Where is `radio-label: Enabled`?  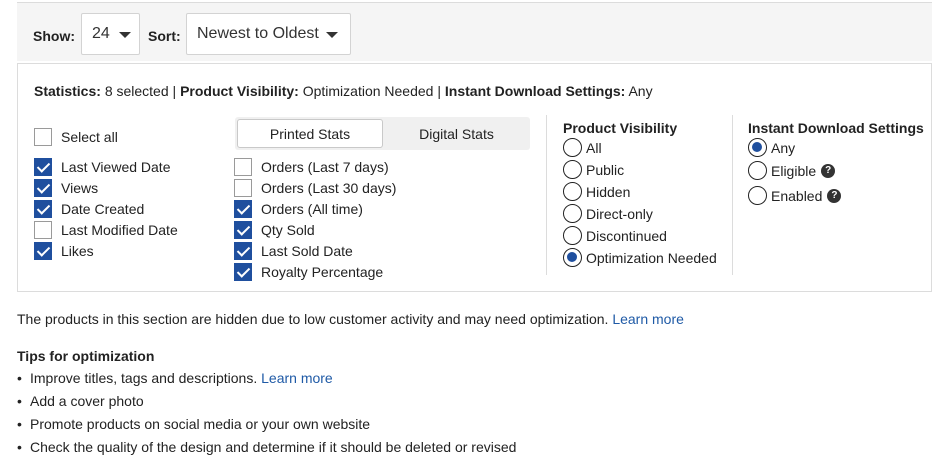 radio-label: Enabled is located at coordinates (797, 195).